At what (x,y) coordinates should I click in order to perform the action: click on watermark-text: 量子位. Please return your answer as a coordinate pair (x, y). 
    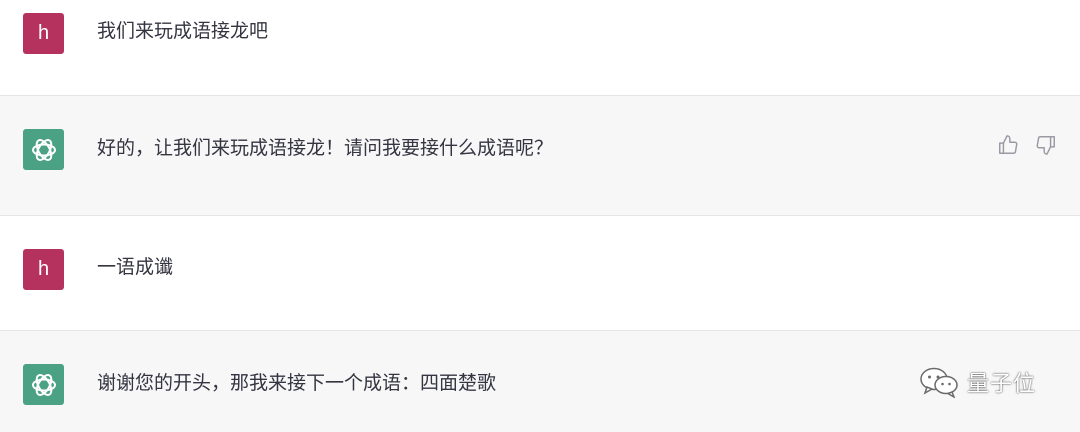
    Looking at the image, I should click on (1002, 384).